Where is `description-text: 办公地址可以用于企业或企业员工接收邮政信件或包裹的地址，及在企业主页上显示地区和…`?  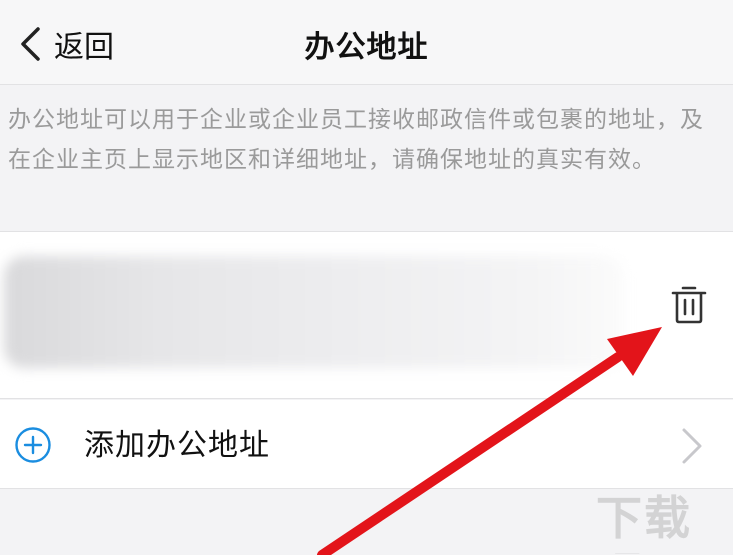
description-text: 办公地址可以用于企业或企业员工接收邮政信件或包裹的地址，及在企业主页上显示地区和… is located at coordinates (356, 140).